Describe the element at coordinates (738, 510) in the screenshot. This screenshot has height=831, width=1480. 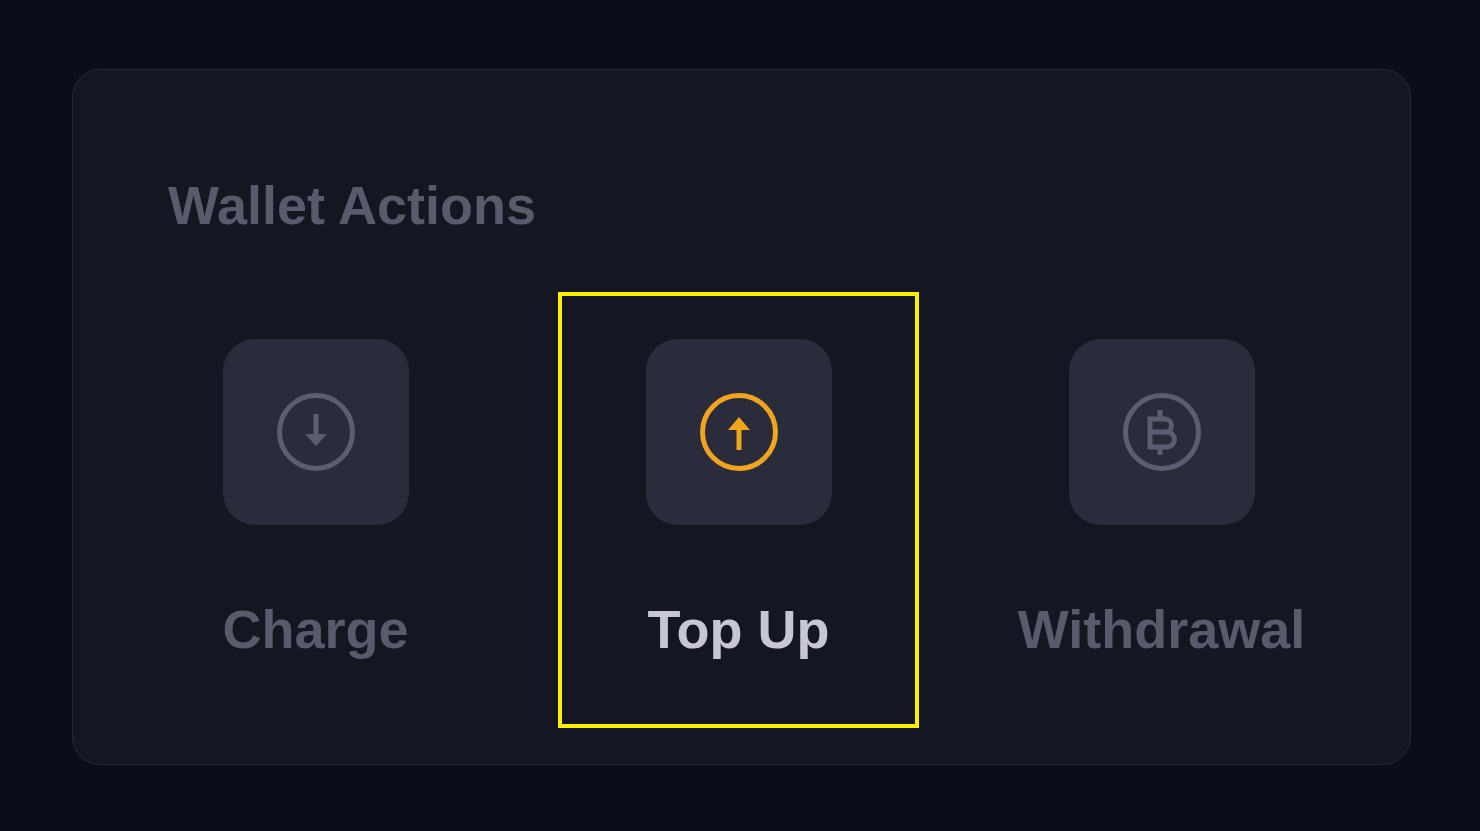
I see `wallet-action-button: Top Up` at that location.